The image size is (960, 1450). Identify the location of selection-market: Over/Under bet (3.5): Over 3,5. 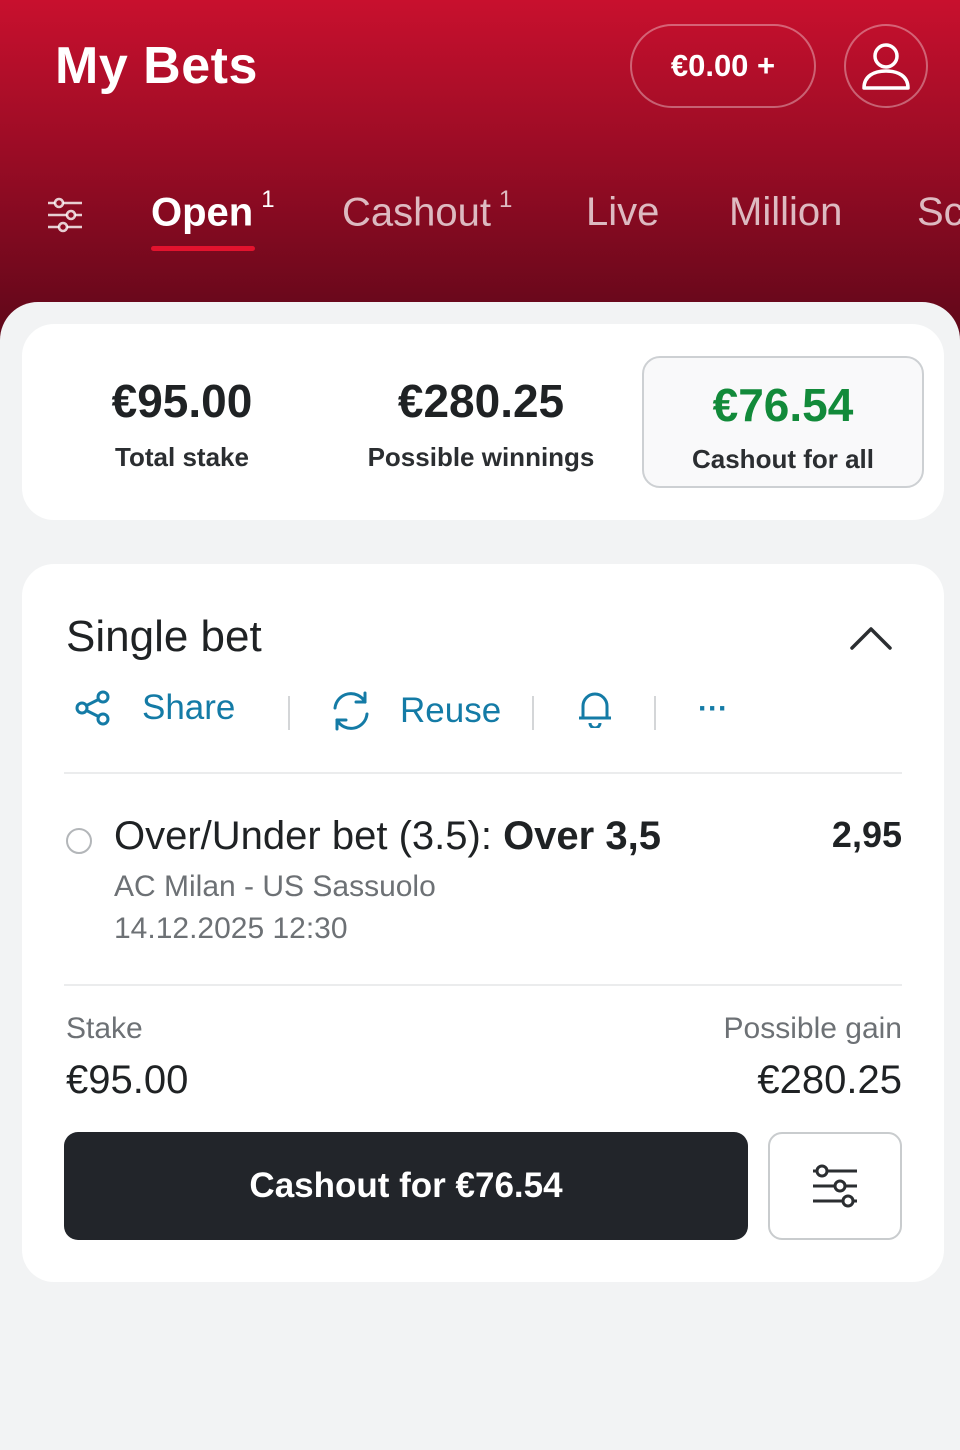
(387, 836).